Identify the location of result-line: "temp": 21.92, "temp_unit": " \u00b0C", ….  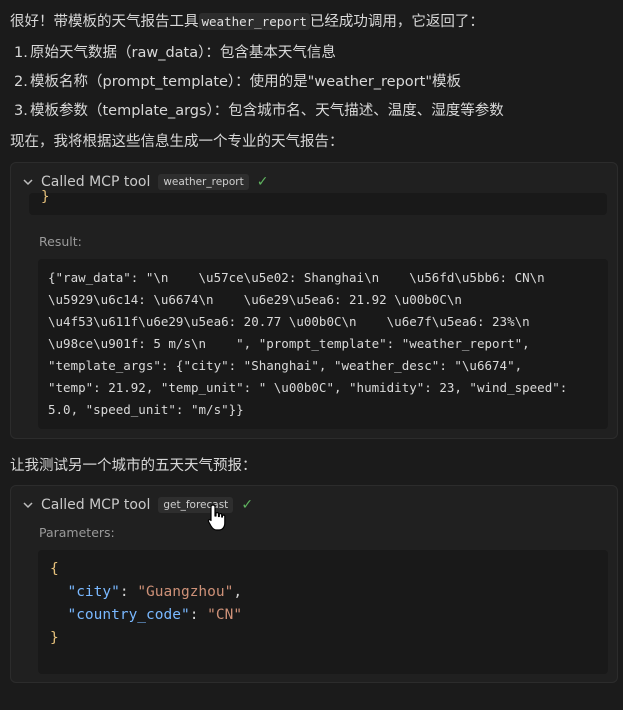
(308, 387).